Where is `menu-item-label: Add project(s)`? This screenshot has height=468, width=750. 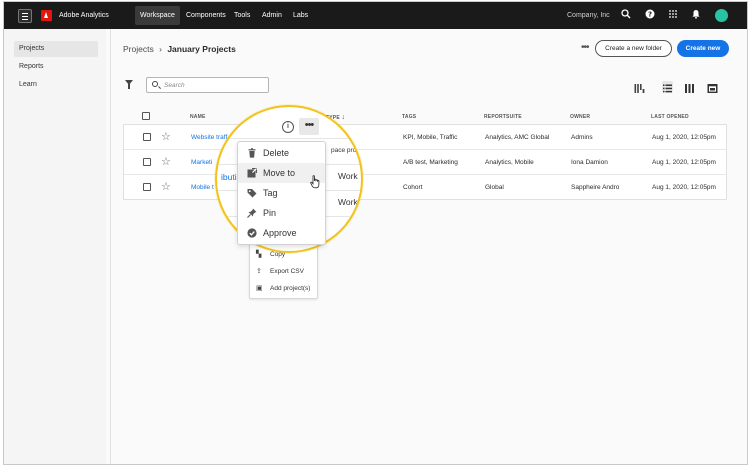
menu-item-label: Add project(s) is located at coordinates (290, 288).